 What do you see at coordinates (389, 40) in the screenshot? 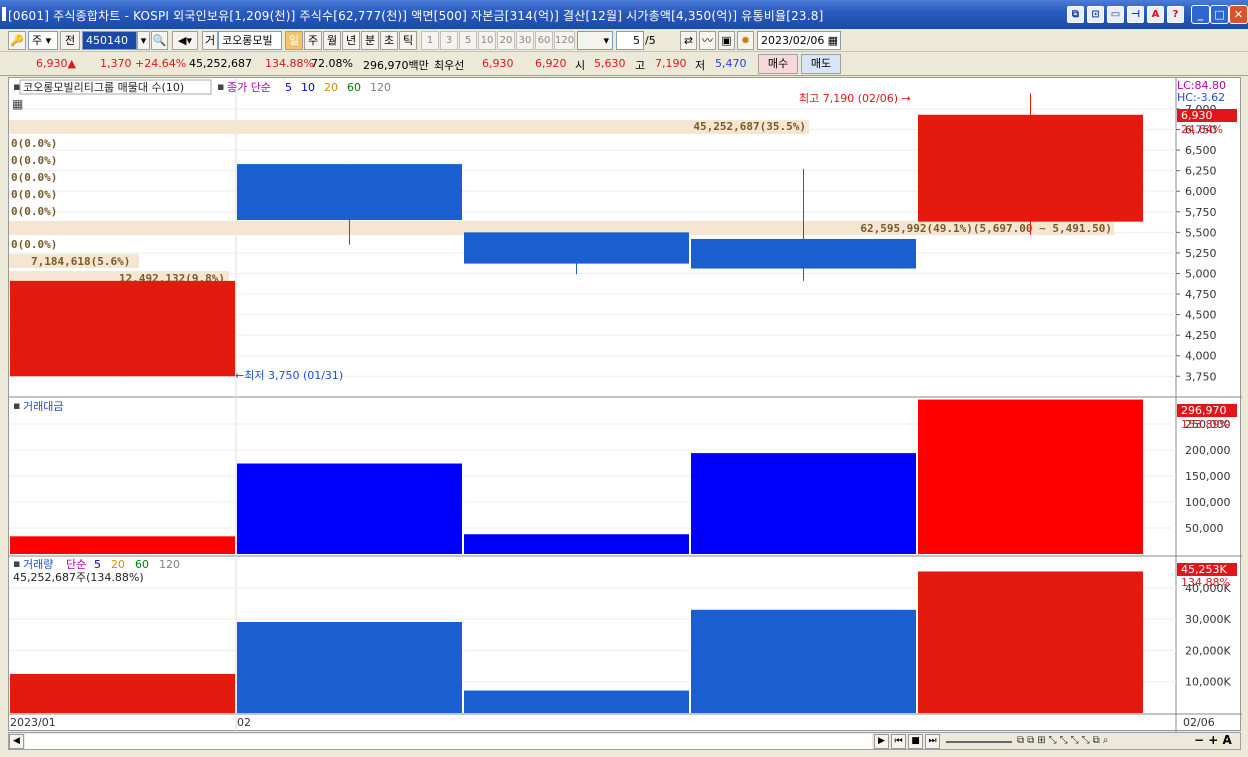
I see `period-tab-5: 초` at bounding box center [389, 40].